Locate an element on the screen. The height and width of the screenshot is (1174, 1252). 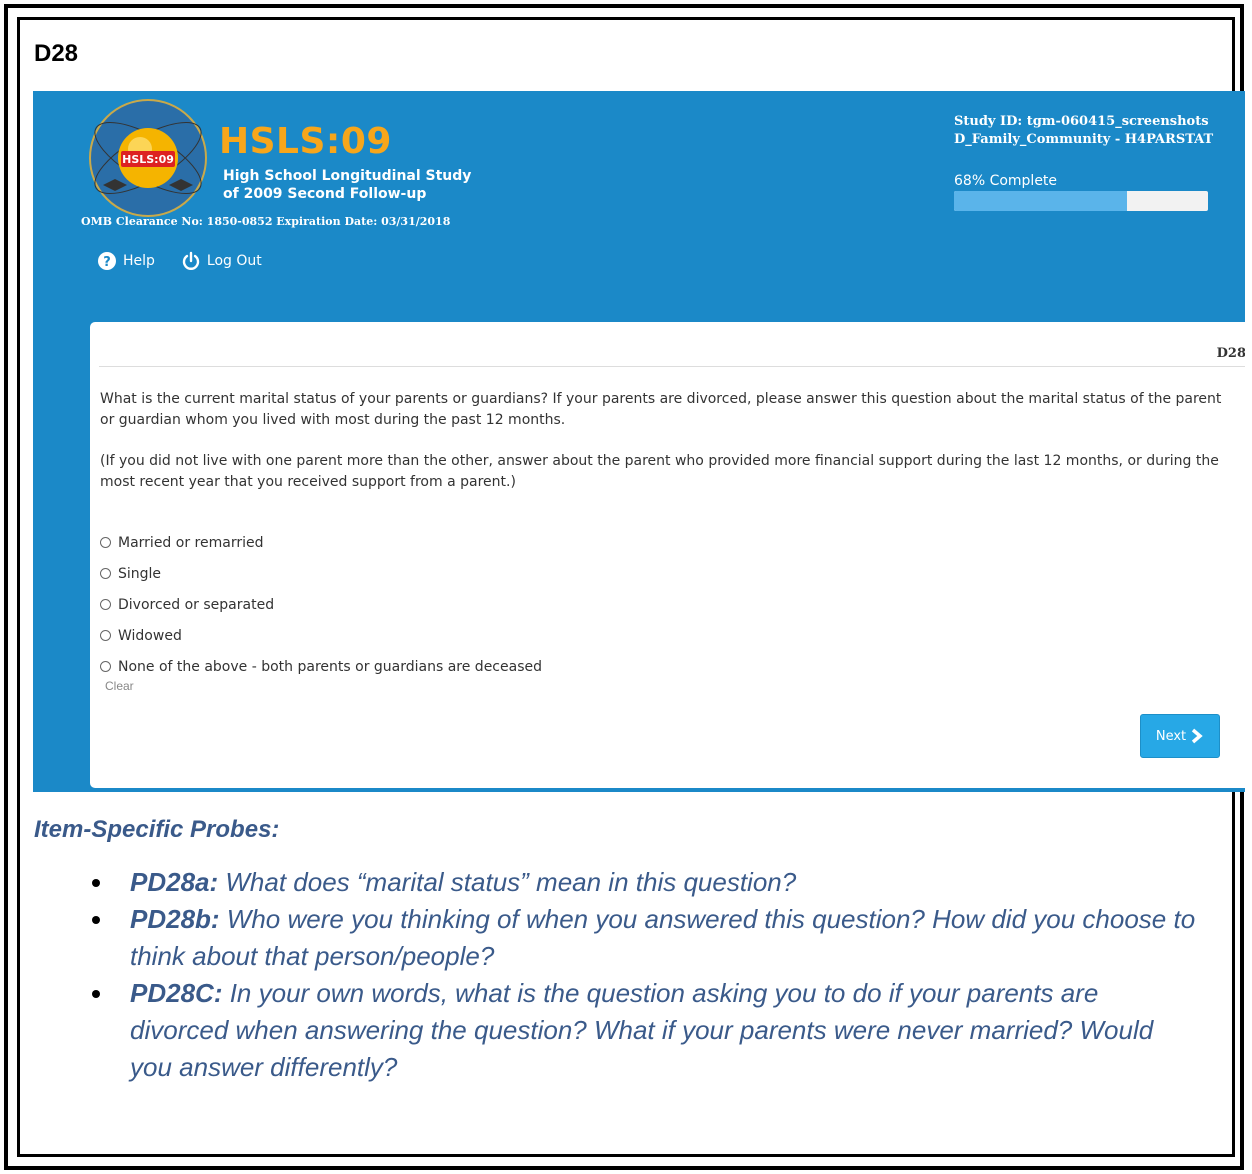
study-id-line1: Study ID: tgm-060415_screenshots is located at coordinates (1081, 121).